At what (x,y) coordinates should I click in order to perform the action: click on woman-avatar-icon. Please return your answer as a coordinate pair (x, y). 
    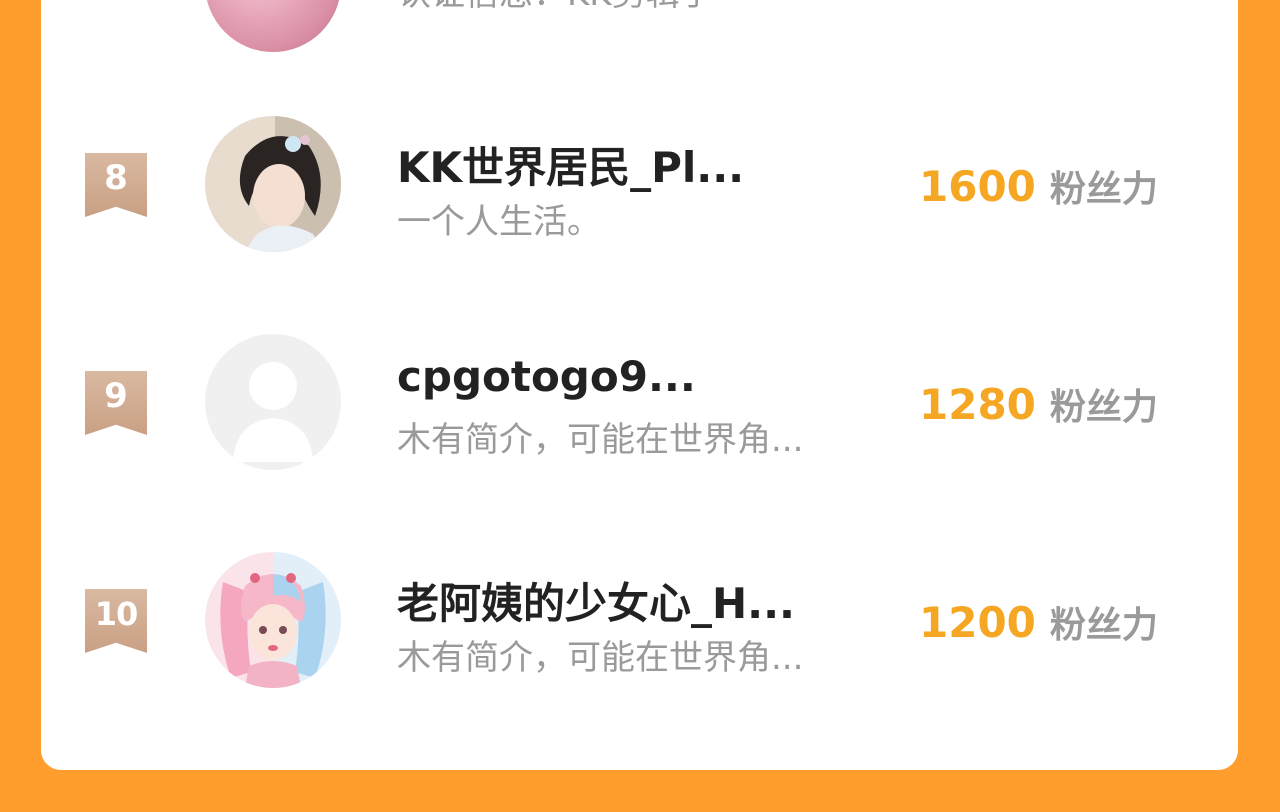
    Looking at the image, I should click on (273, 184).